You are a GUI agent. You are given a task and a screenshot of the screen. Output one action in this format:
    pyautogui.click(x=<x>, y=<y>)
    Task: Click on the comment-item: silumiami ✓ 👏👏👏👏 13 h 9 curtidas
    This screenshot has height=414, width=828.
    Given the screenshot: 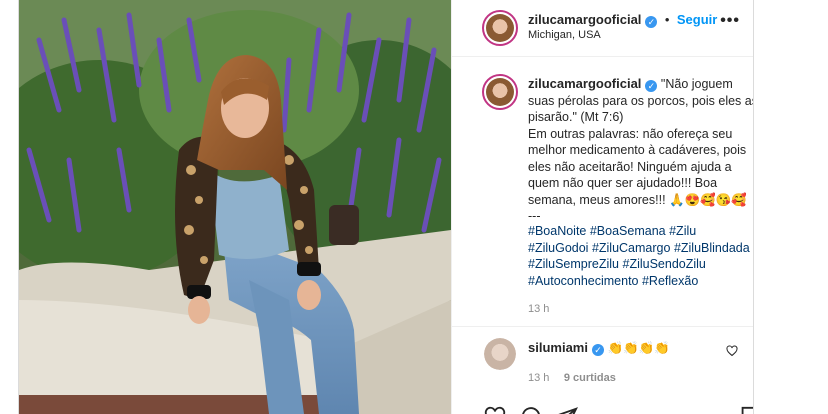 What is the action you would take?
    pyautogui.click(x=602, y=370)
    